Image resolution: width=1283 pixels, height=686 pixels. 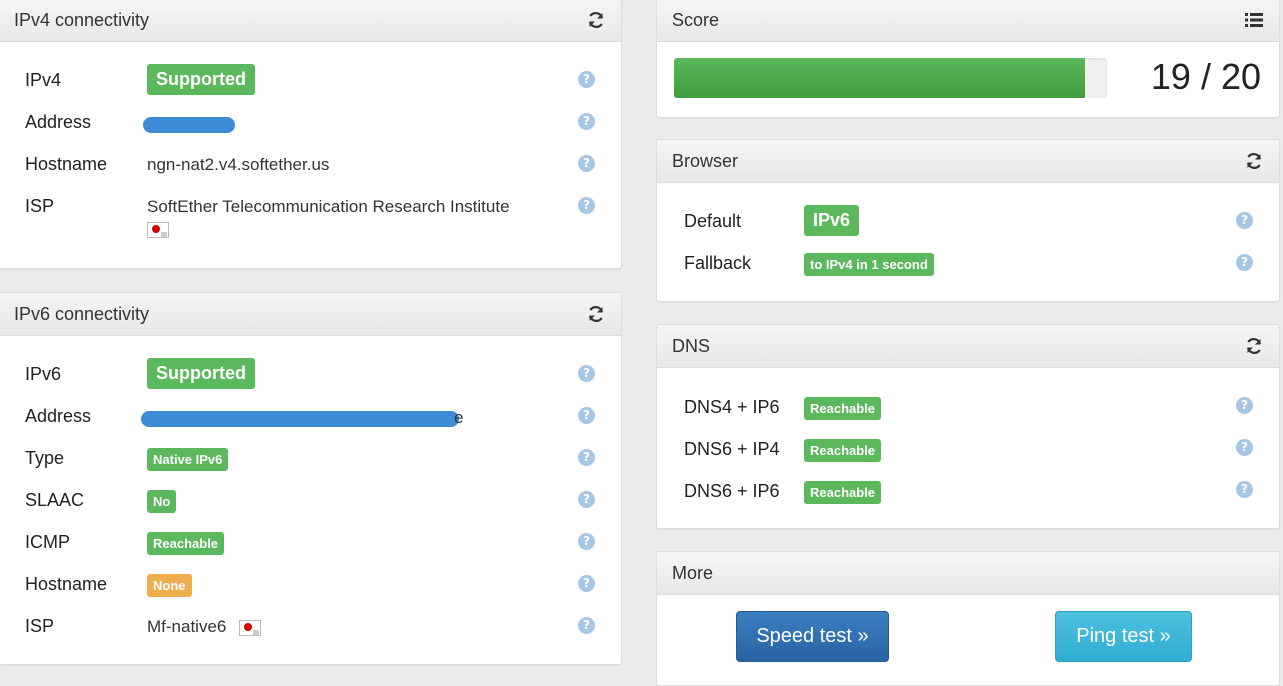 I want to click on slaac-no-badge: No, so click(x=162, y=501).